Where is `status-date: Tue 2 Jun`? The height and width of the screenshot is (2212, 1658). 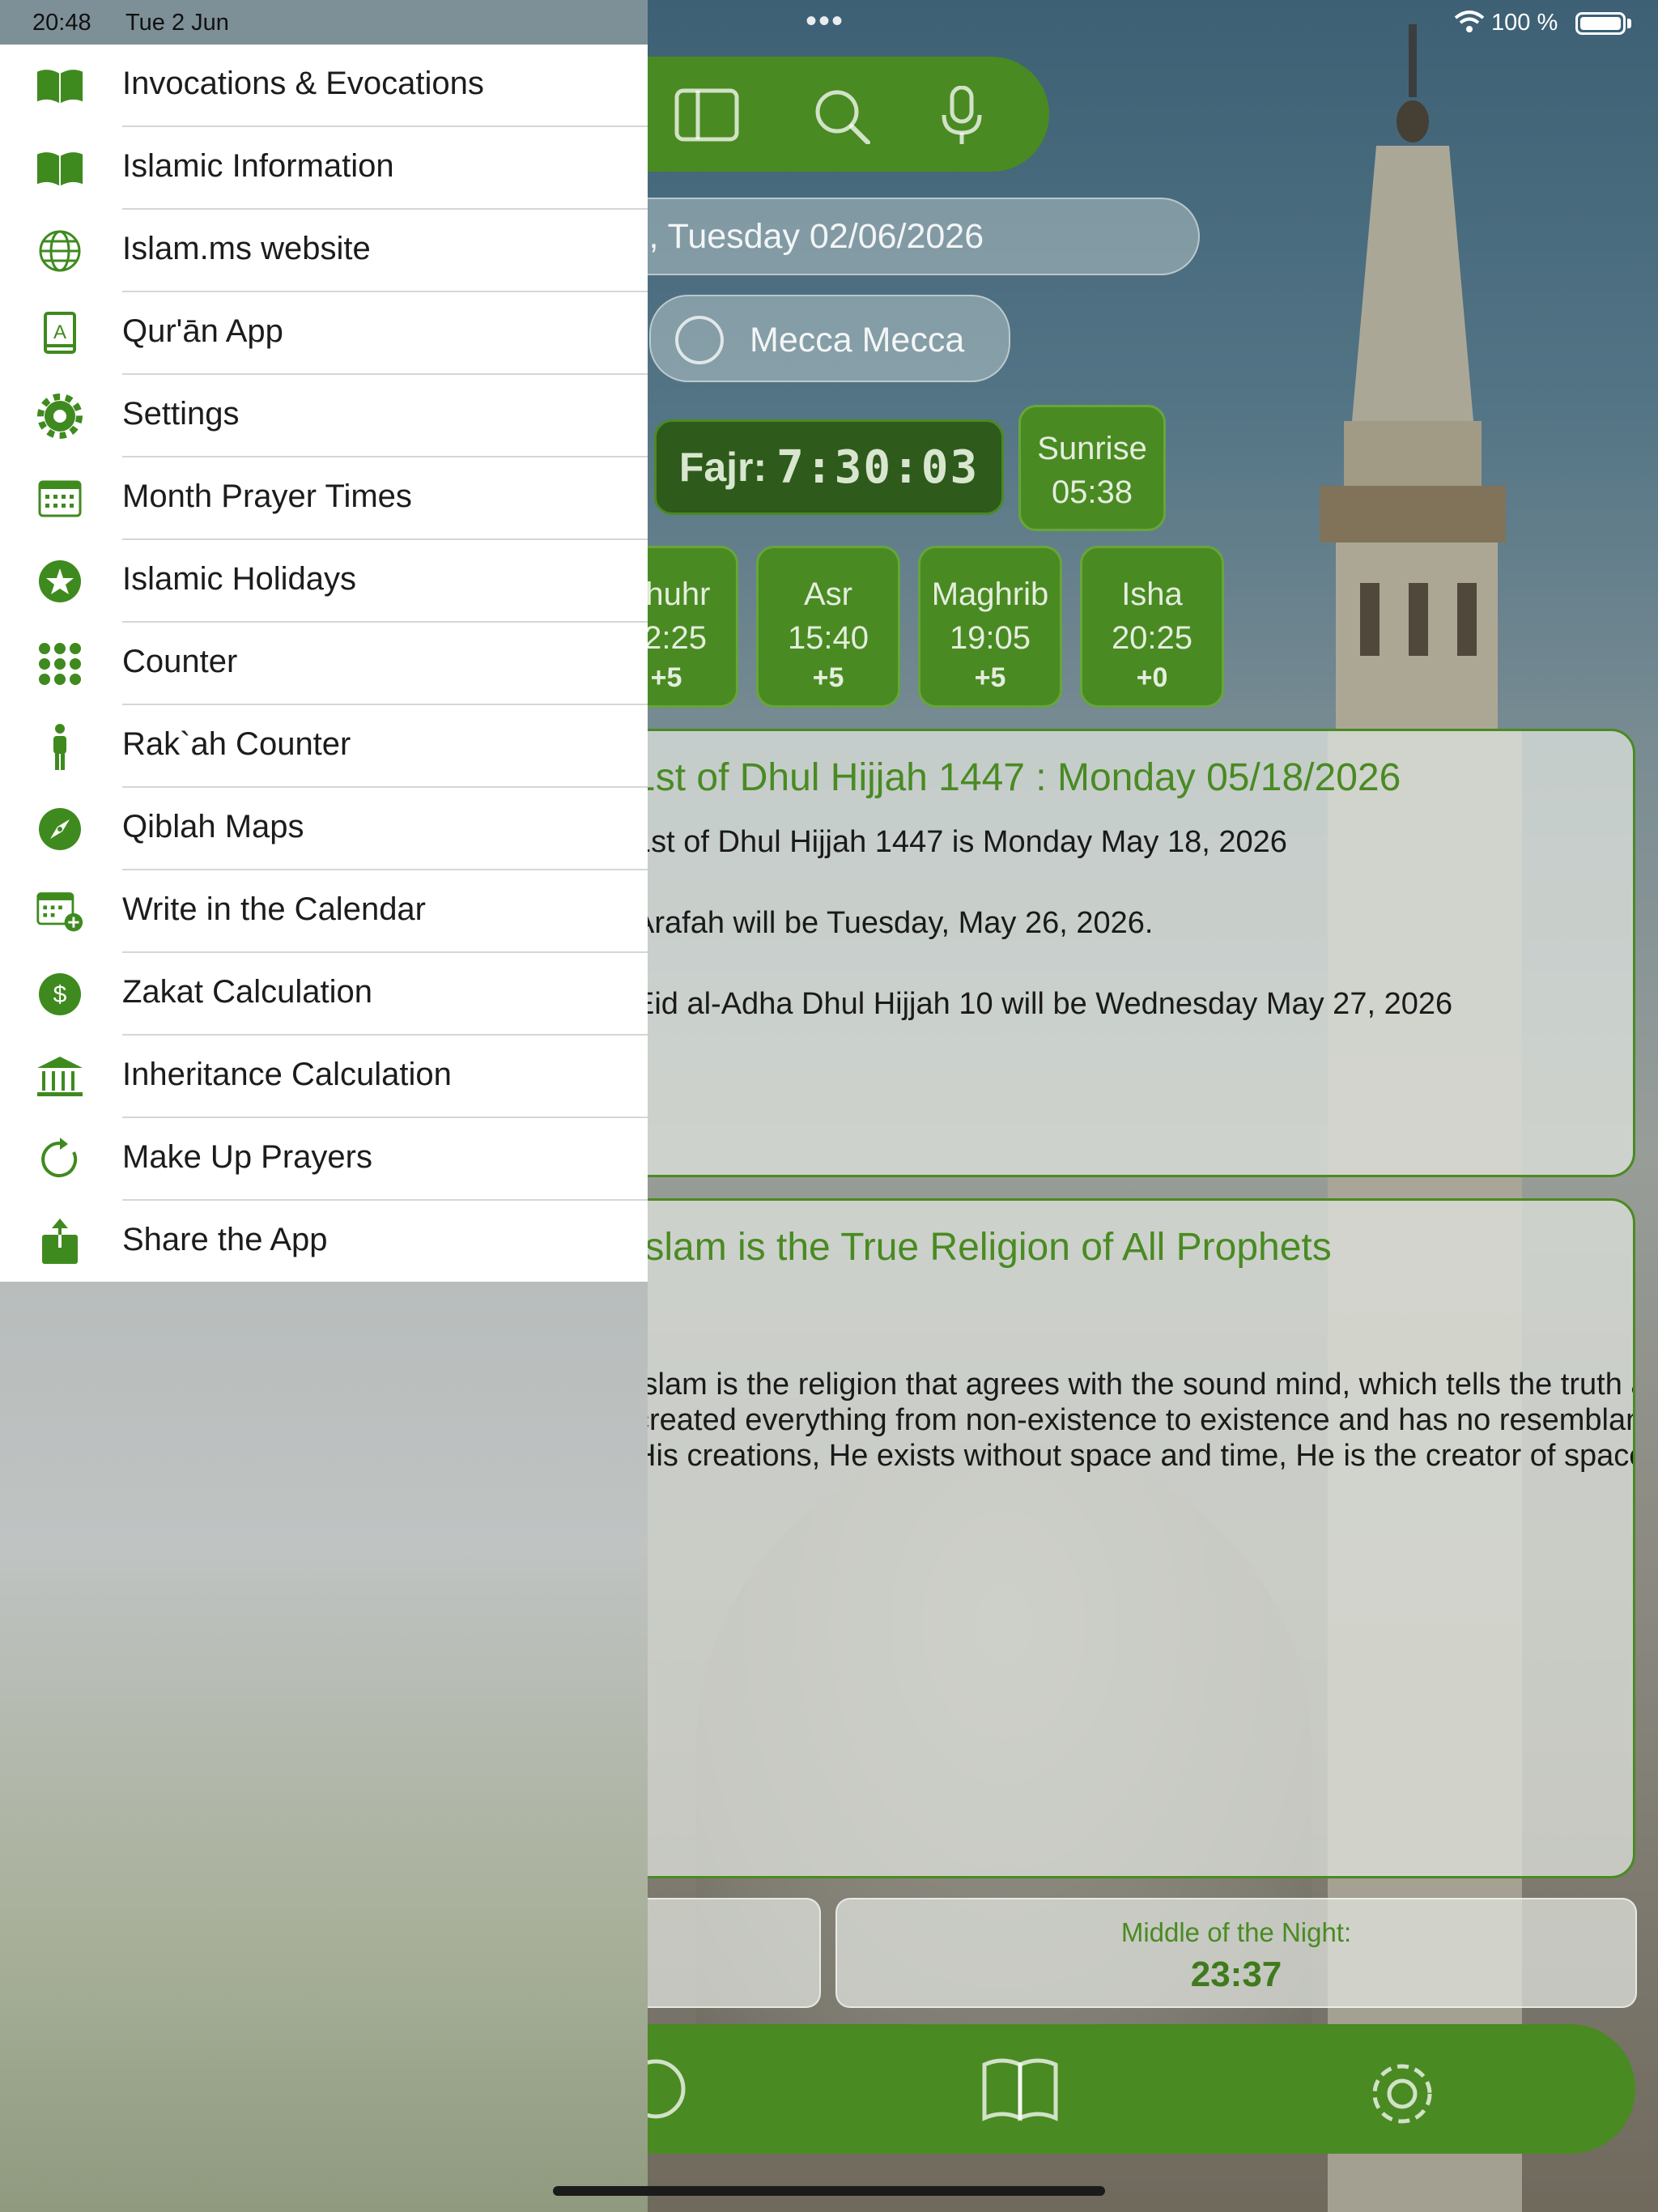
status-date: Tue 2 Jun is located at coordinates (177, 23).